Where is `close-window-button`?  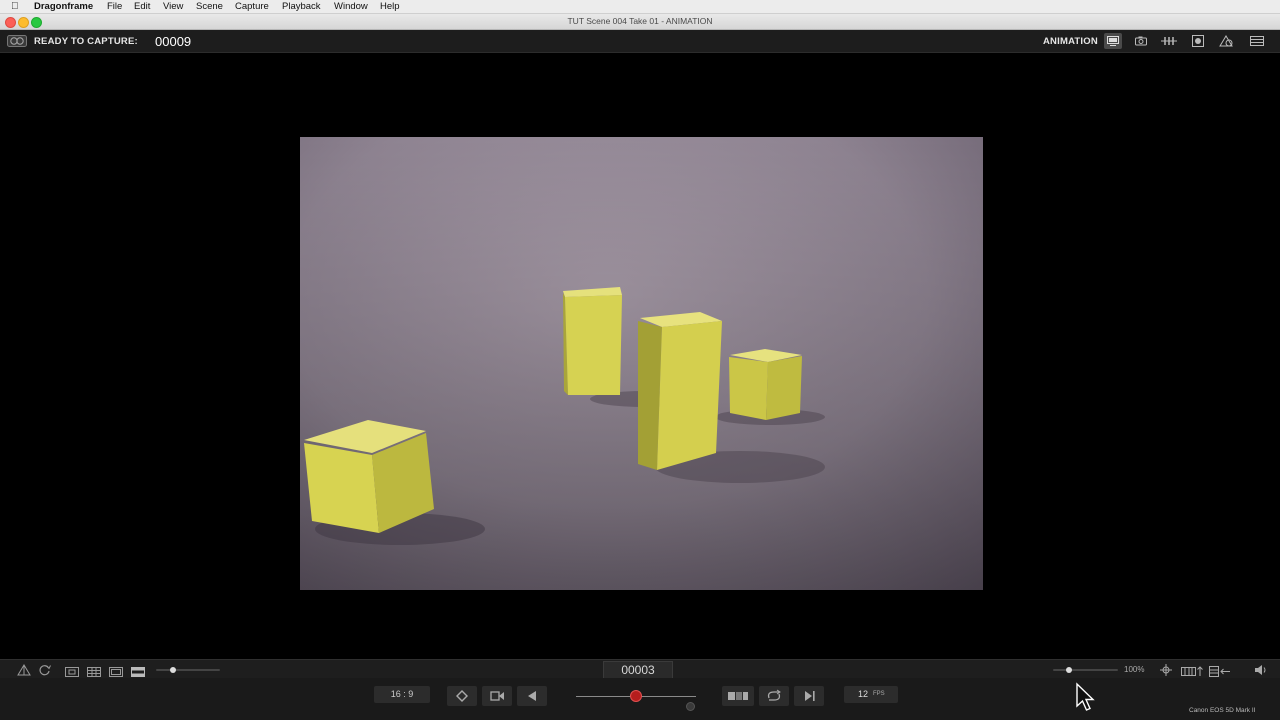 close-window-button is located at coordinates (10, 22).